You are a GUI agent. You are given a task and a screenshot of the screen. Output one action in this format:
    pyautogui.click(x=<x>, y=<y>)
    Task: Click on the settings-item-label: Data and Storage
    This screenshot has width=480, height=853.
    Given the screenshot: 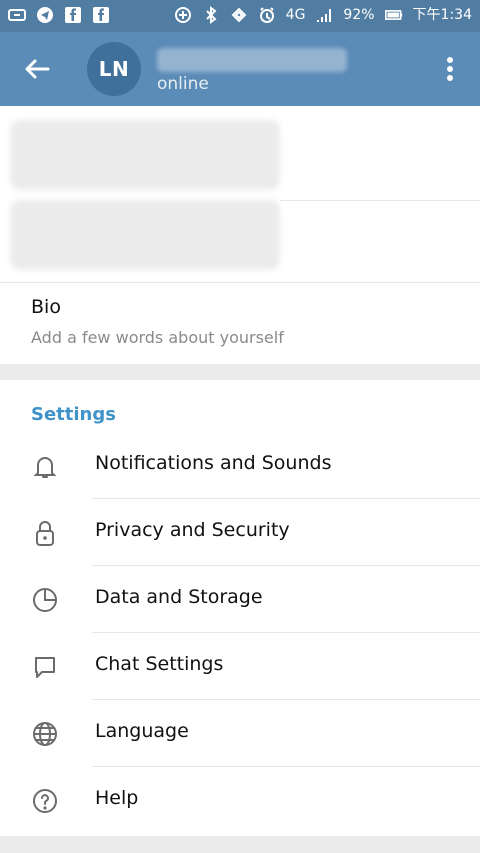 What is the action you would take?
    pyautogui.click(x=179, y=597)
    